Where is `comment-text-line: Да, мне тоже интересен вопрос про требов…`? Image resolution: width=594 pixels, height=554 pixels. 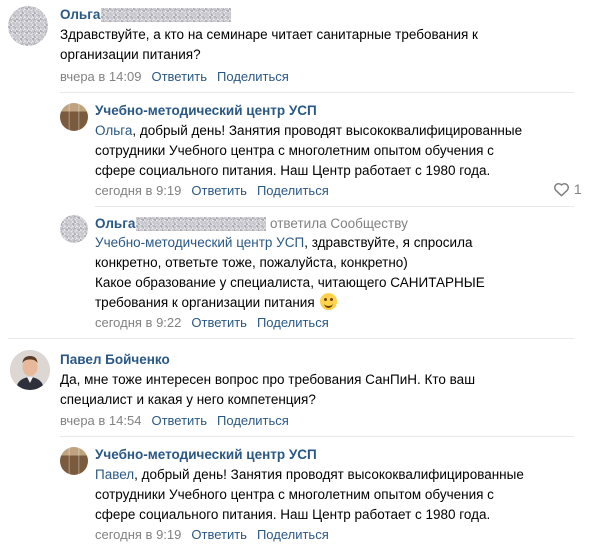 comment-text-line: Да, мне тоже интересен вопрос про требов… is located at coordinates (268, 379).